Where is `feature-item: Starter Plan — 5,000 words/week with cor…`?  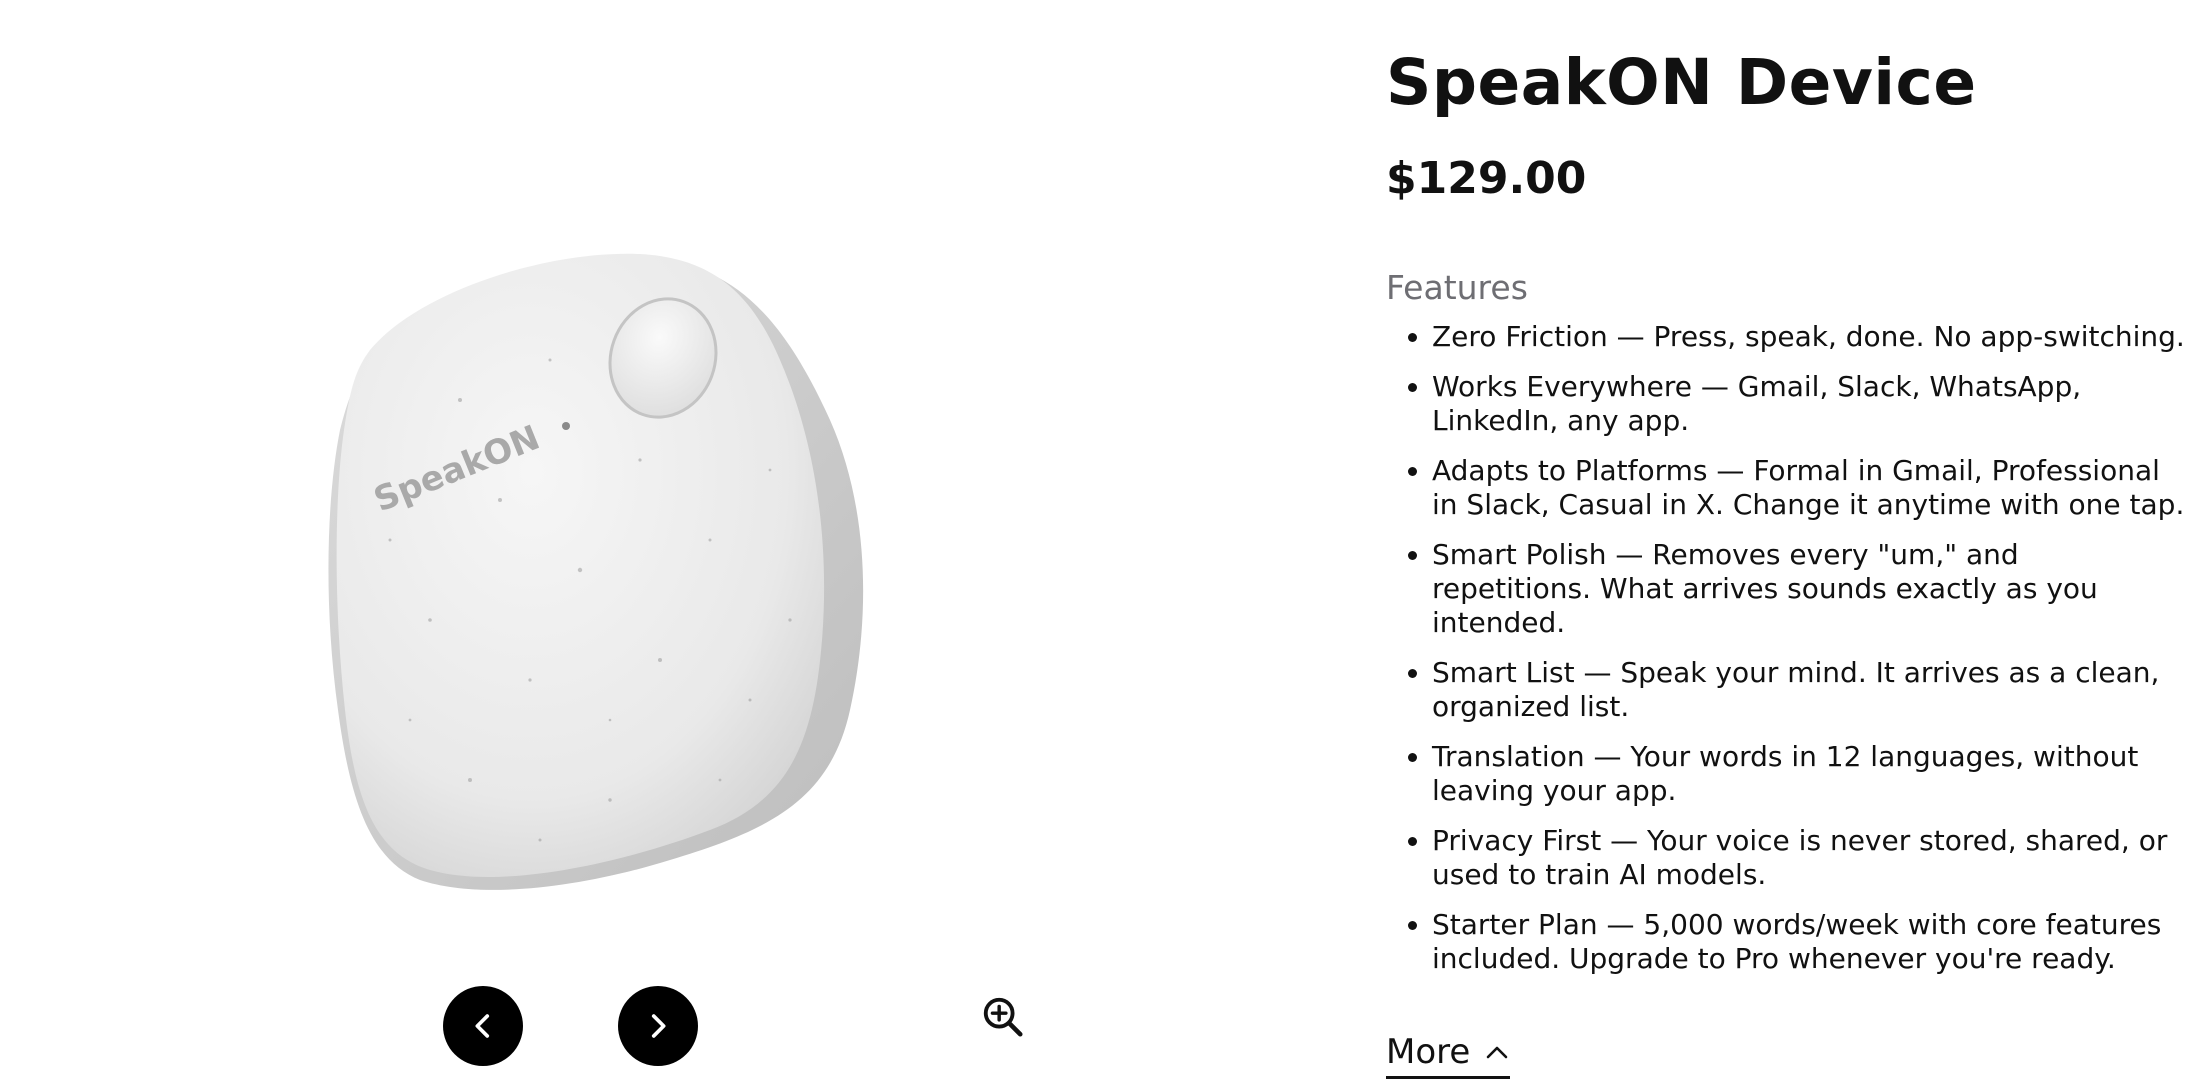
feature-item: Starter Plan — 5,000 words/week with cor… is located at coordinates (1809, 942).